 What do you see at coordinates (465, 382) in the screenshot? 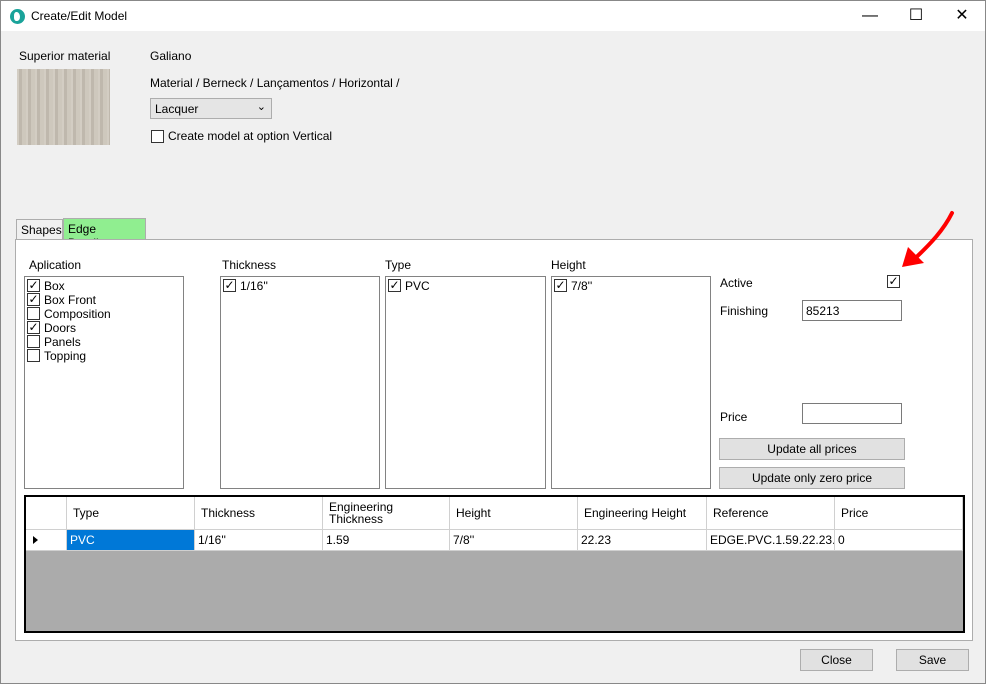
I see `type-list: ✓ PVC` at bounding box center [465, 382].